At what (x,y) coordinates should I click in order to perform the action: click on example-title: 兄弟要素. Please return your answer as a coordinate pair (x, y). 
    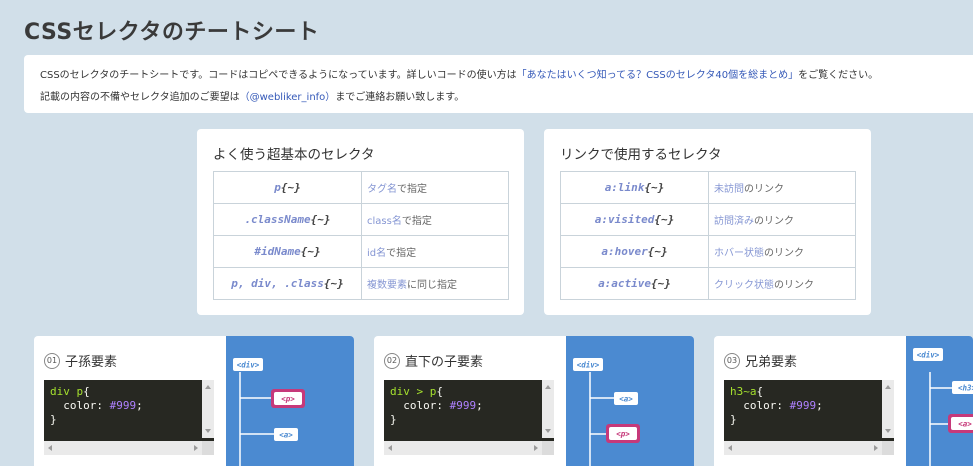
    Looking at the image, I should click on (771, 362).